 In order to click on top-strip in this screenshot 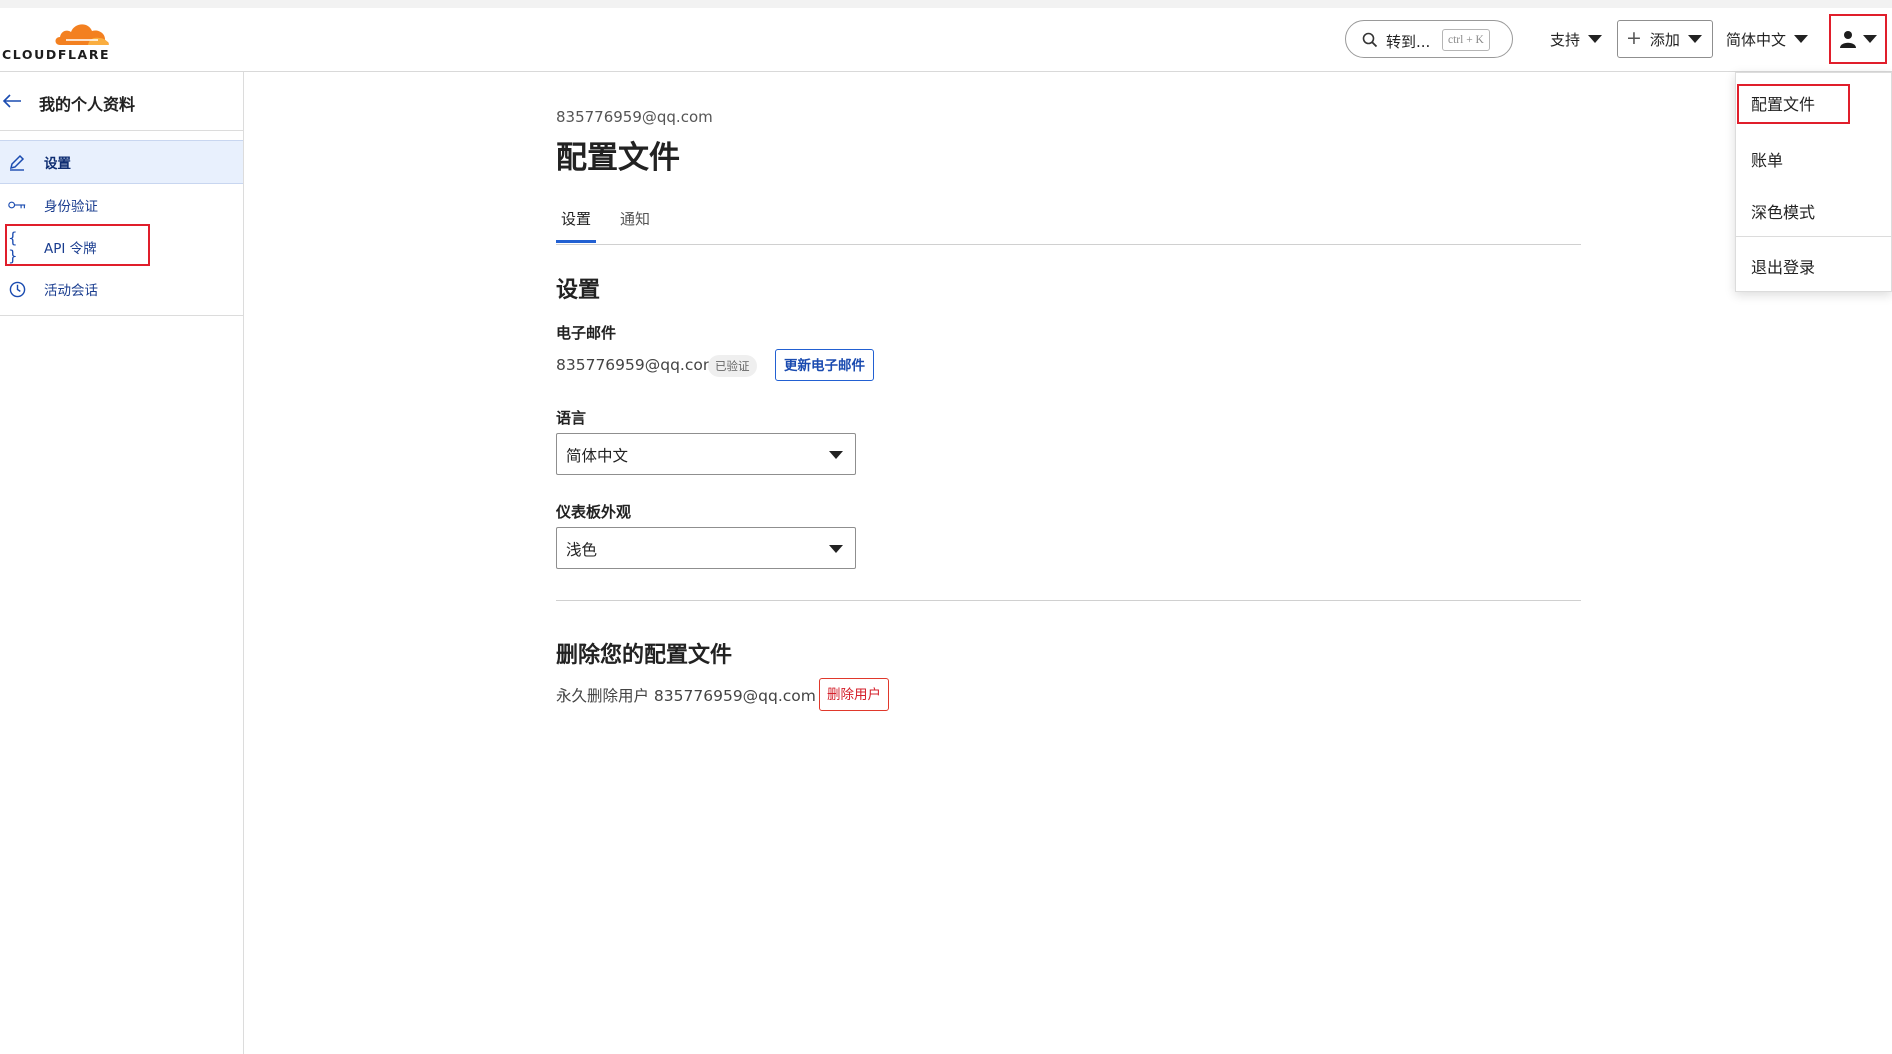, I will do `click(946, 4)`.